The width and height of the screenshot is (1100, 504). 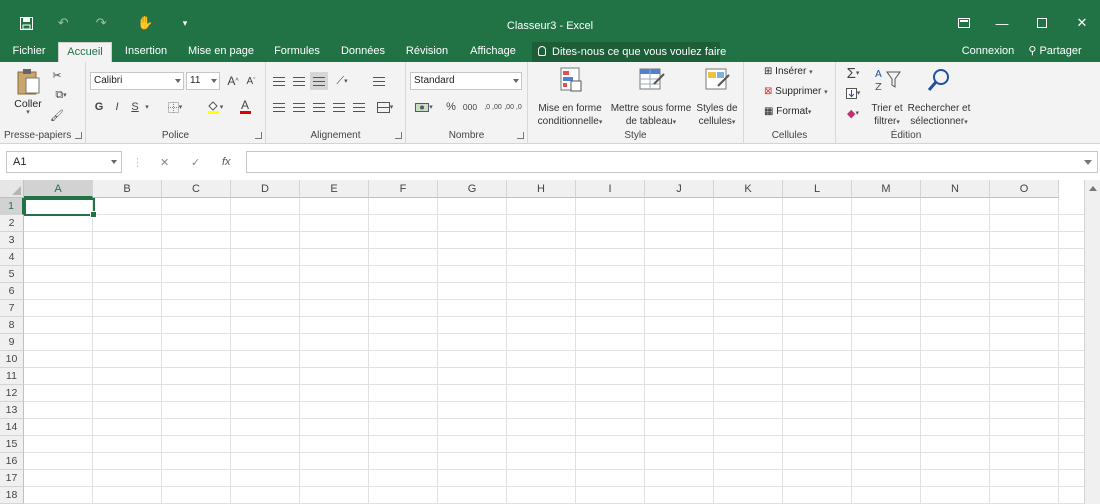 I want to click on tab-mise-en-page: Mise en page, so click(x=221, y=52).